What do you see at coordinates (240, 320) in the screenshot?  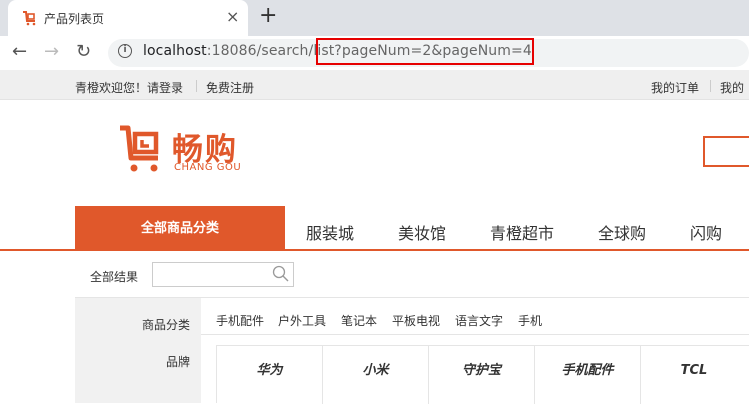 I see `category-option: 手机配件` at bounding box center [240, 320].